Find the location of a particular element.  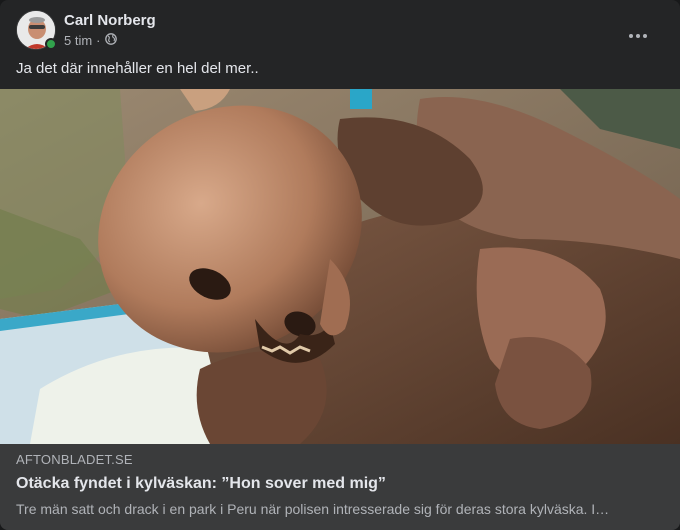

post-meta: Carl Norberg 5 tim · is located at coordinates (110, 30).